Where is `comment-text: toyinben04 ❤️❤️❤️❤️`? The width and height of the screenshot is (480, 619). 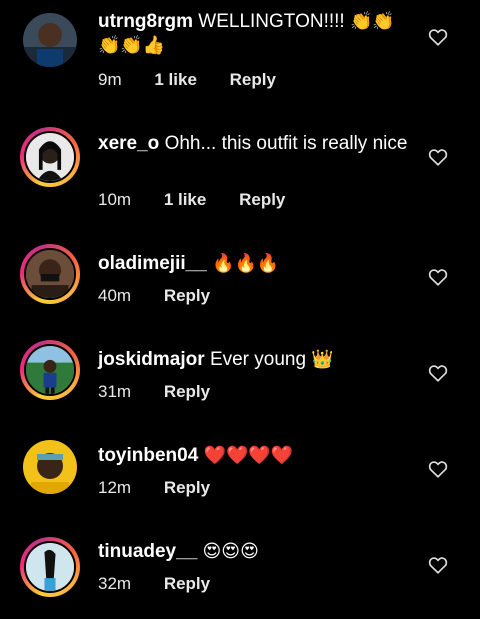 comment-text: toyinben04 ❤️❤️❤️❤️ is located at coordinates (255, 456).